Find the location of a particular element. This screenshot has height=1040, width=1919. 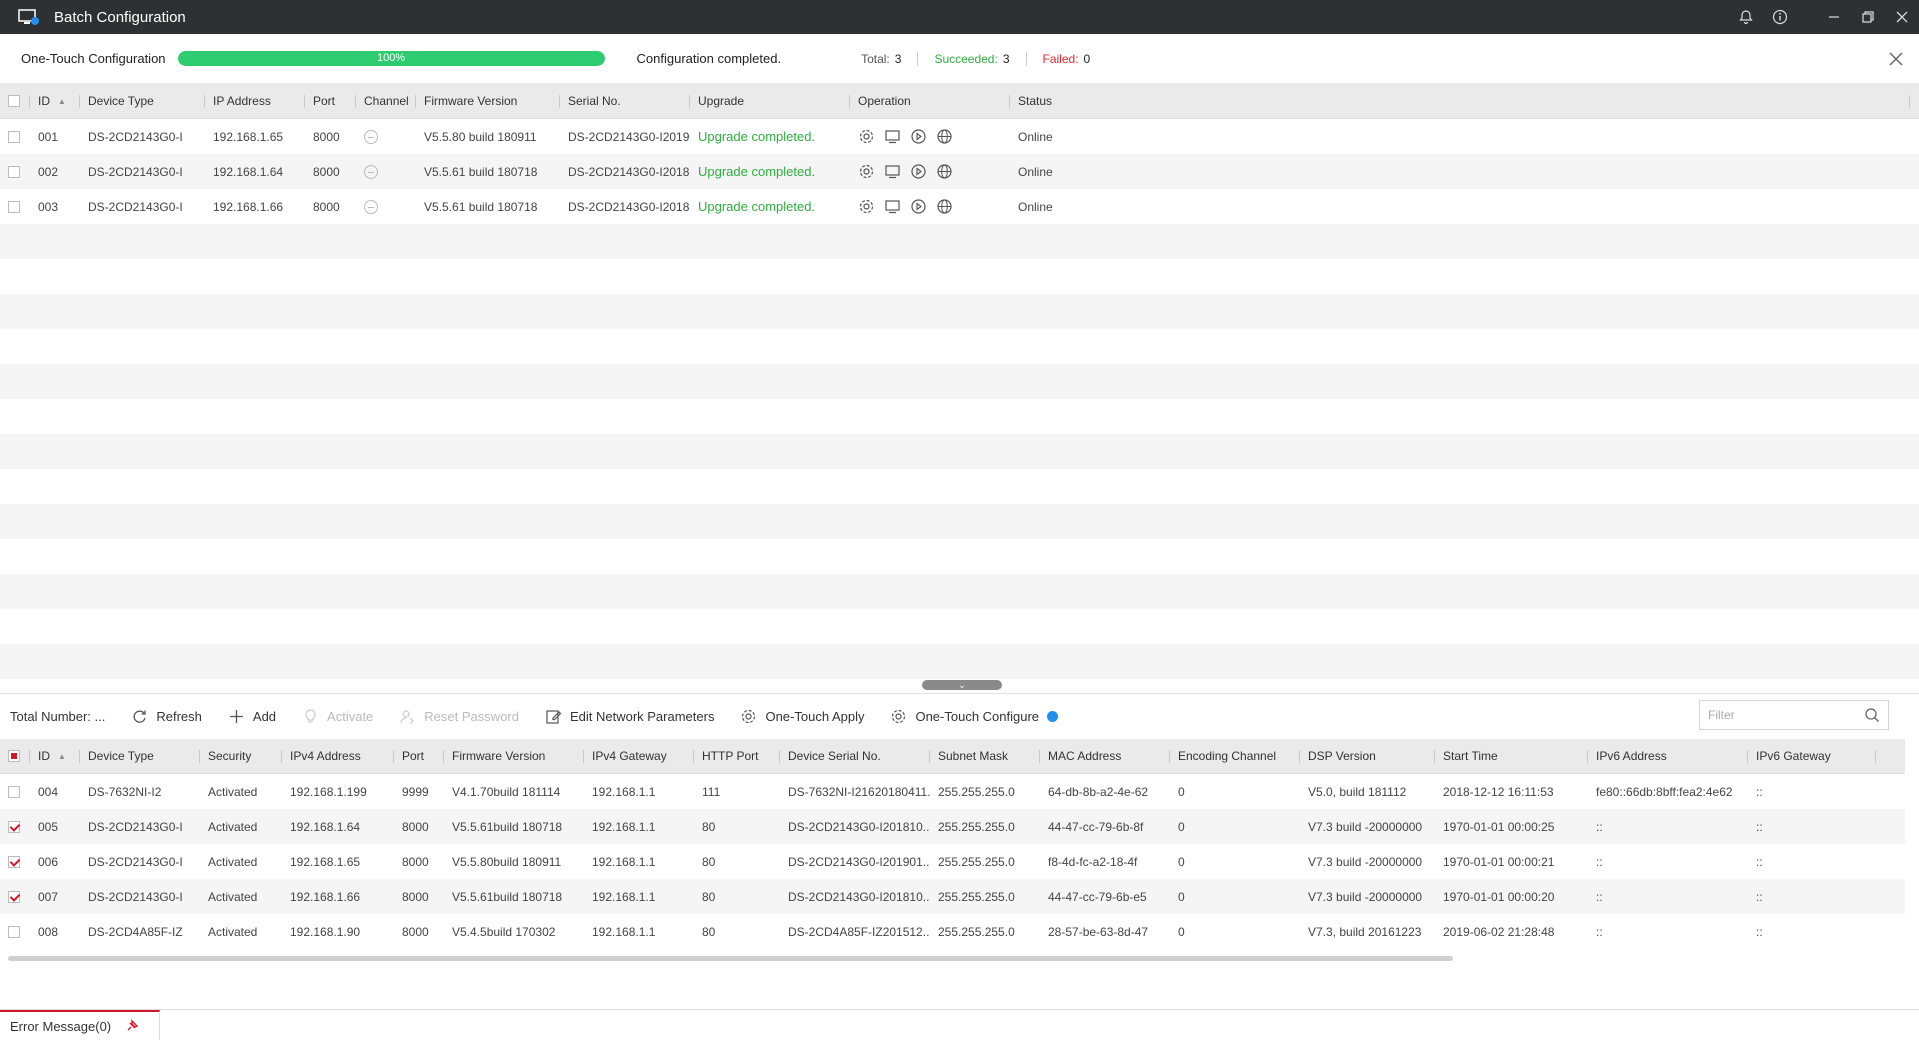

refresh-button: Refresh is located at coordinates (166, 716).